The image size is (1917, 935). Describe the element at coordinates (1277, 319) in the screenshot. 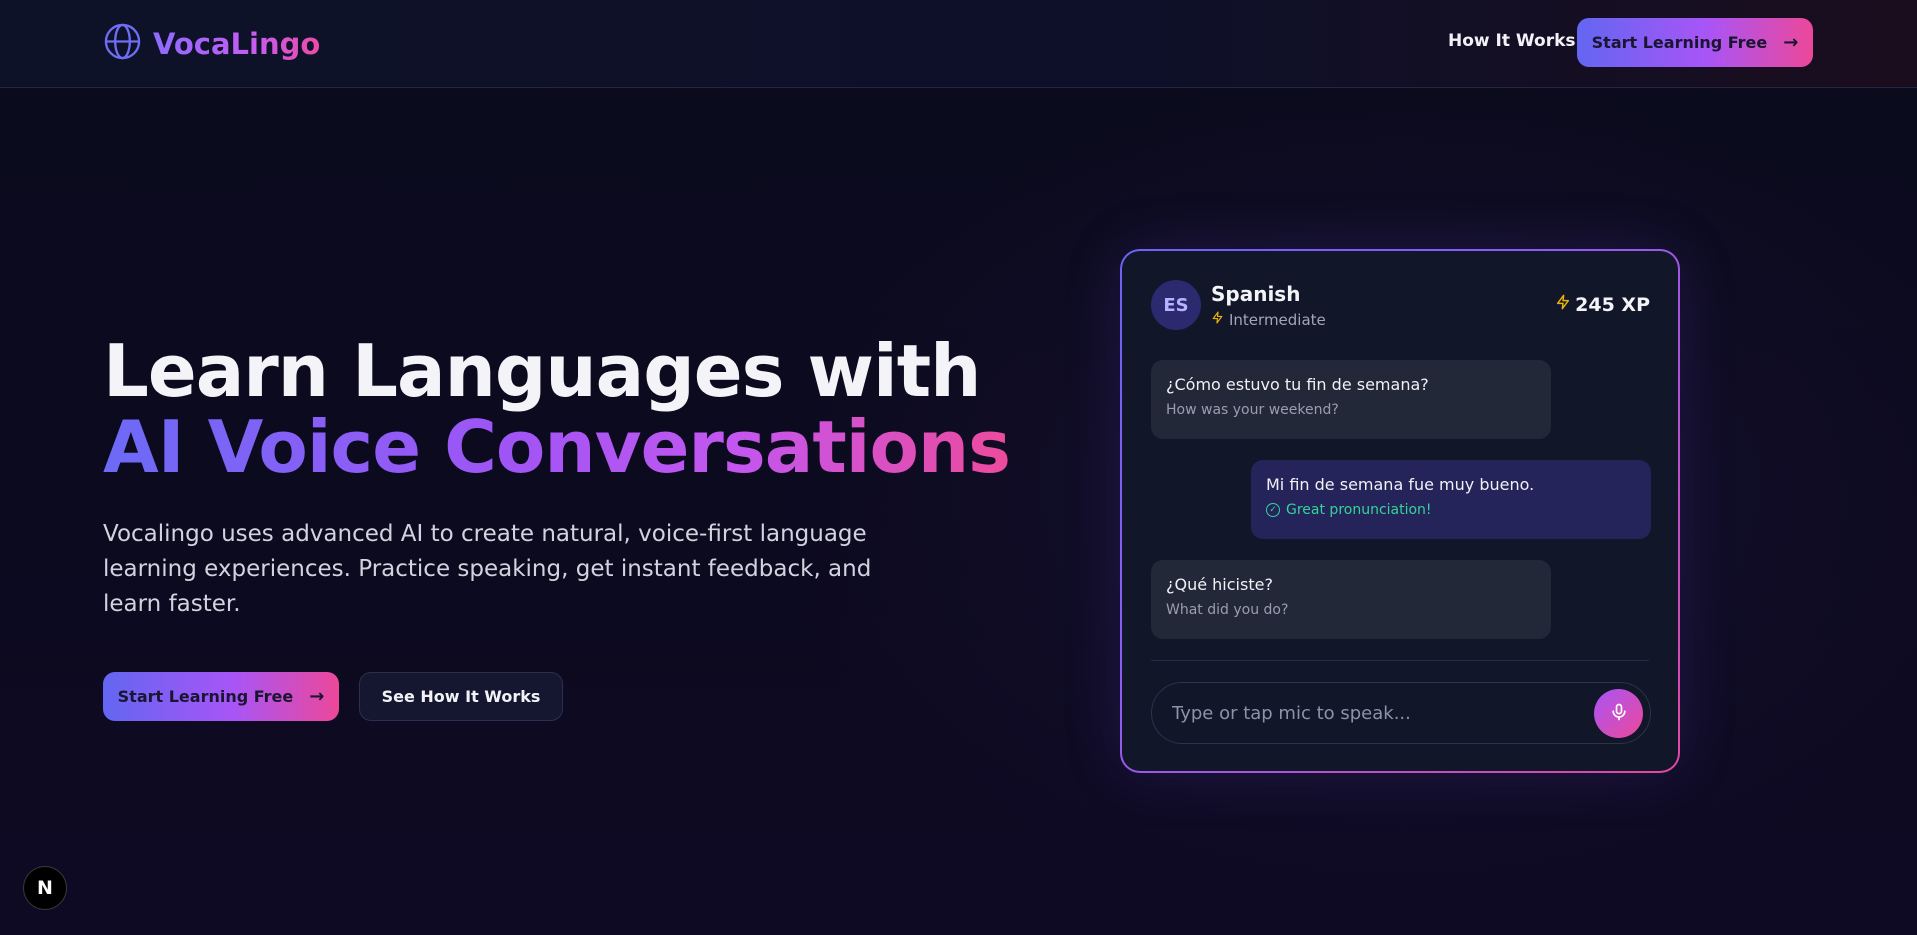

I see `level-label: Intermediate` at that location.